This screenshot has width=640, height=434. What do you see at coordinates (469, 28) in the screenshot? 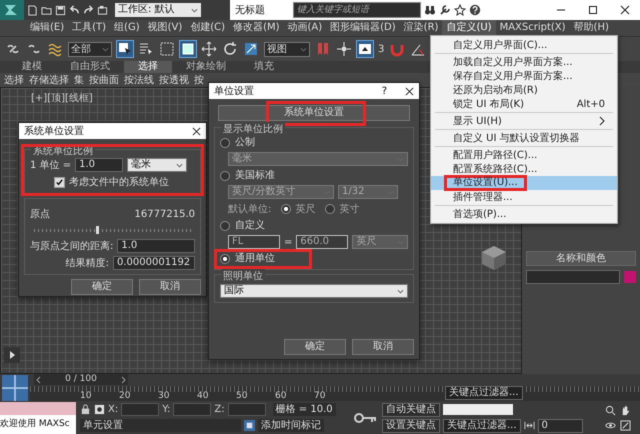
I see `menu-item: 自定义(U)` at bounding box center [469, 28].